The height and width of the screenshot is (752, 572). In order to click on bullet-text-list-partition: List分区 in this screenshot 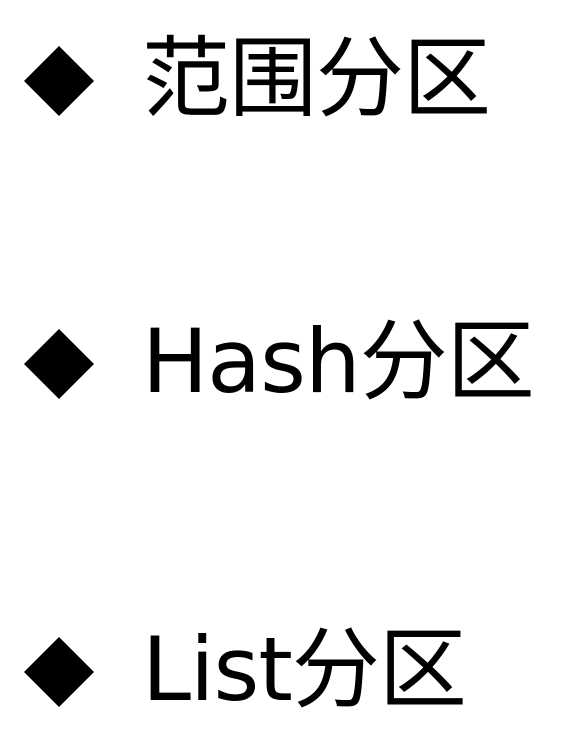, I will do `click(304, 669)`.